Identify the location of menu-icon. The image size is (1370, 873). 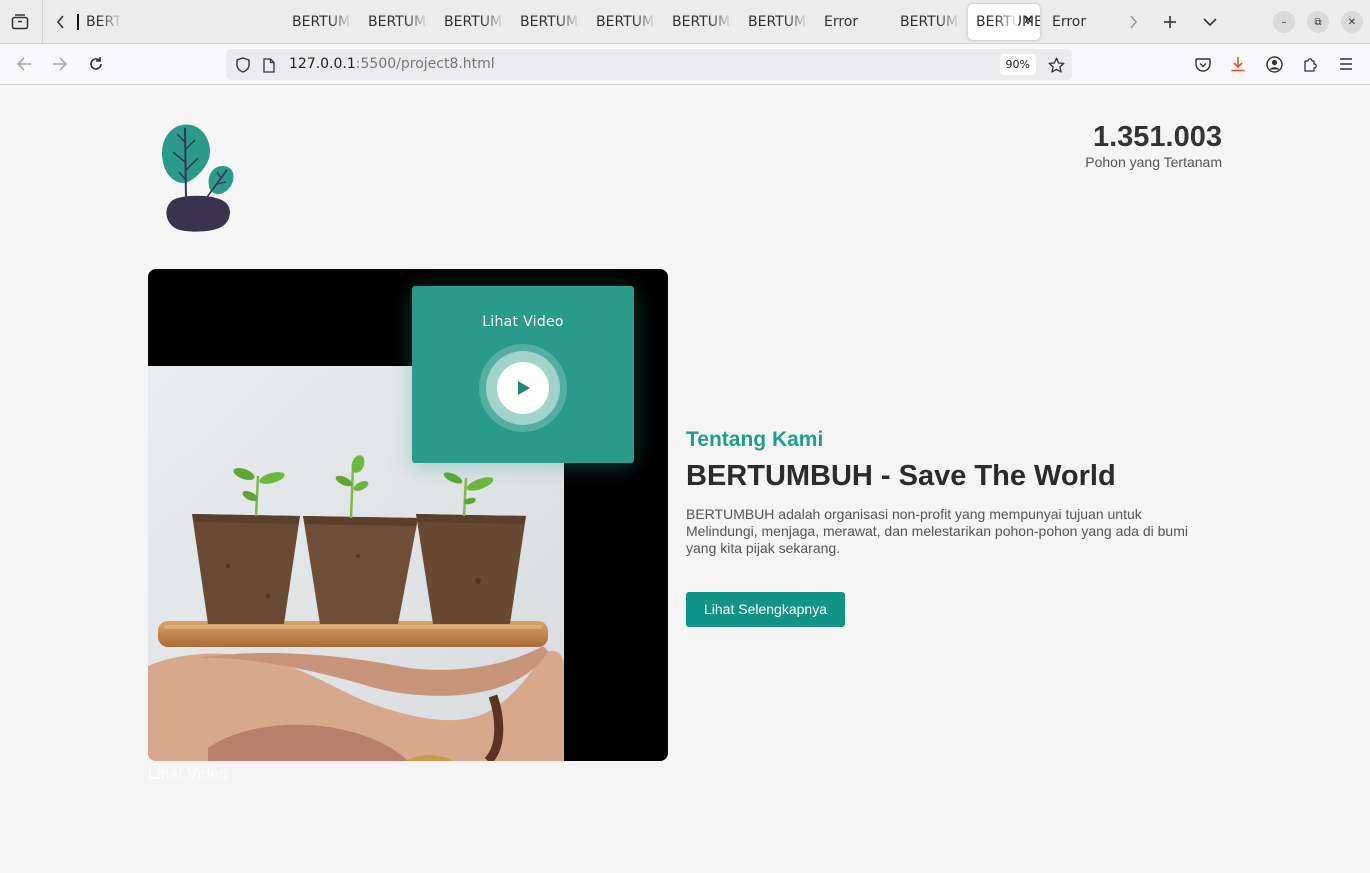
(1346, 64).